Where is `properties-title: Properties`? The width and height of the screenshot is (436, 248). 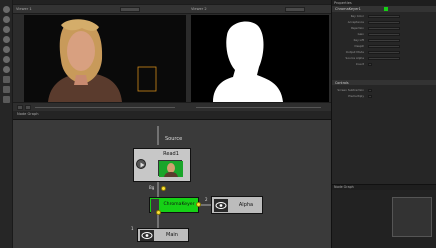
properties-title: Properties is located at coordinates (343, 2).